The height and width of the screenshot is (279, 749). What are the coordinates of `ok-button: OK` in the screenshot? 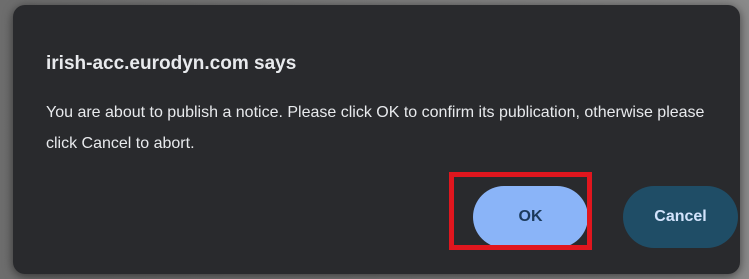 It's located at (530, 217).